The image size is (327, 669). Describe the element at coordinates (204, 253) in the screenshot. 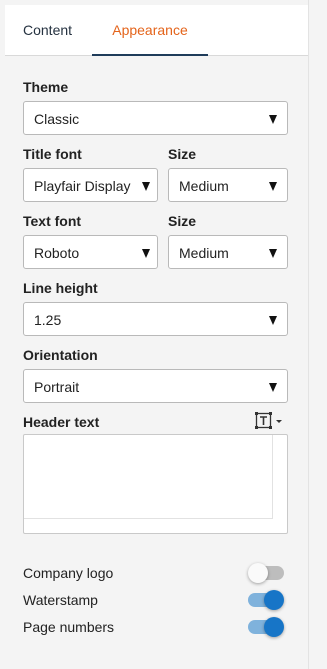

I see `text-size-value: Medium` at that location.